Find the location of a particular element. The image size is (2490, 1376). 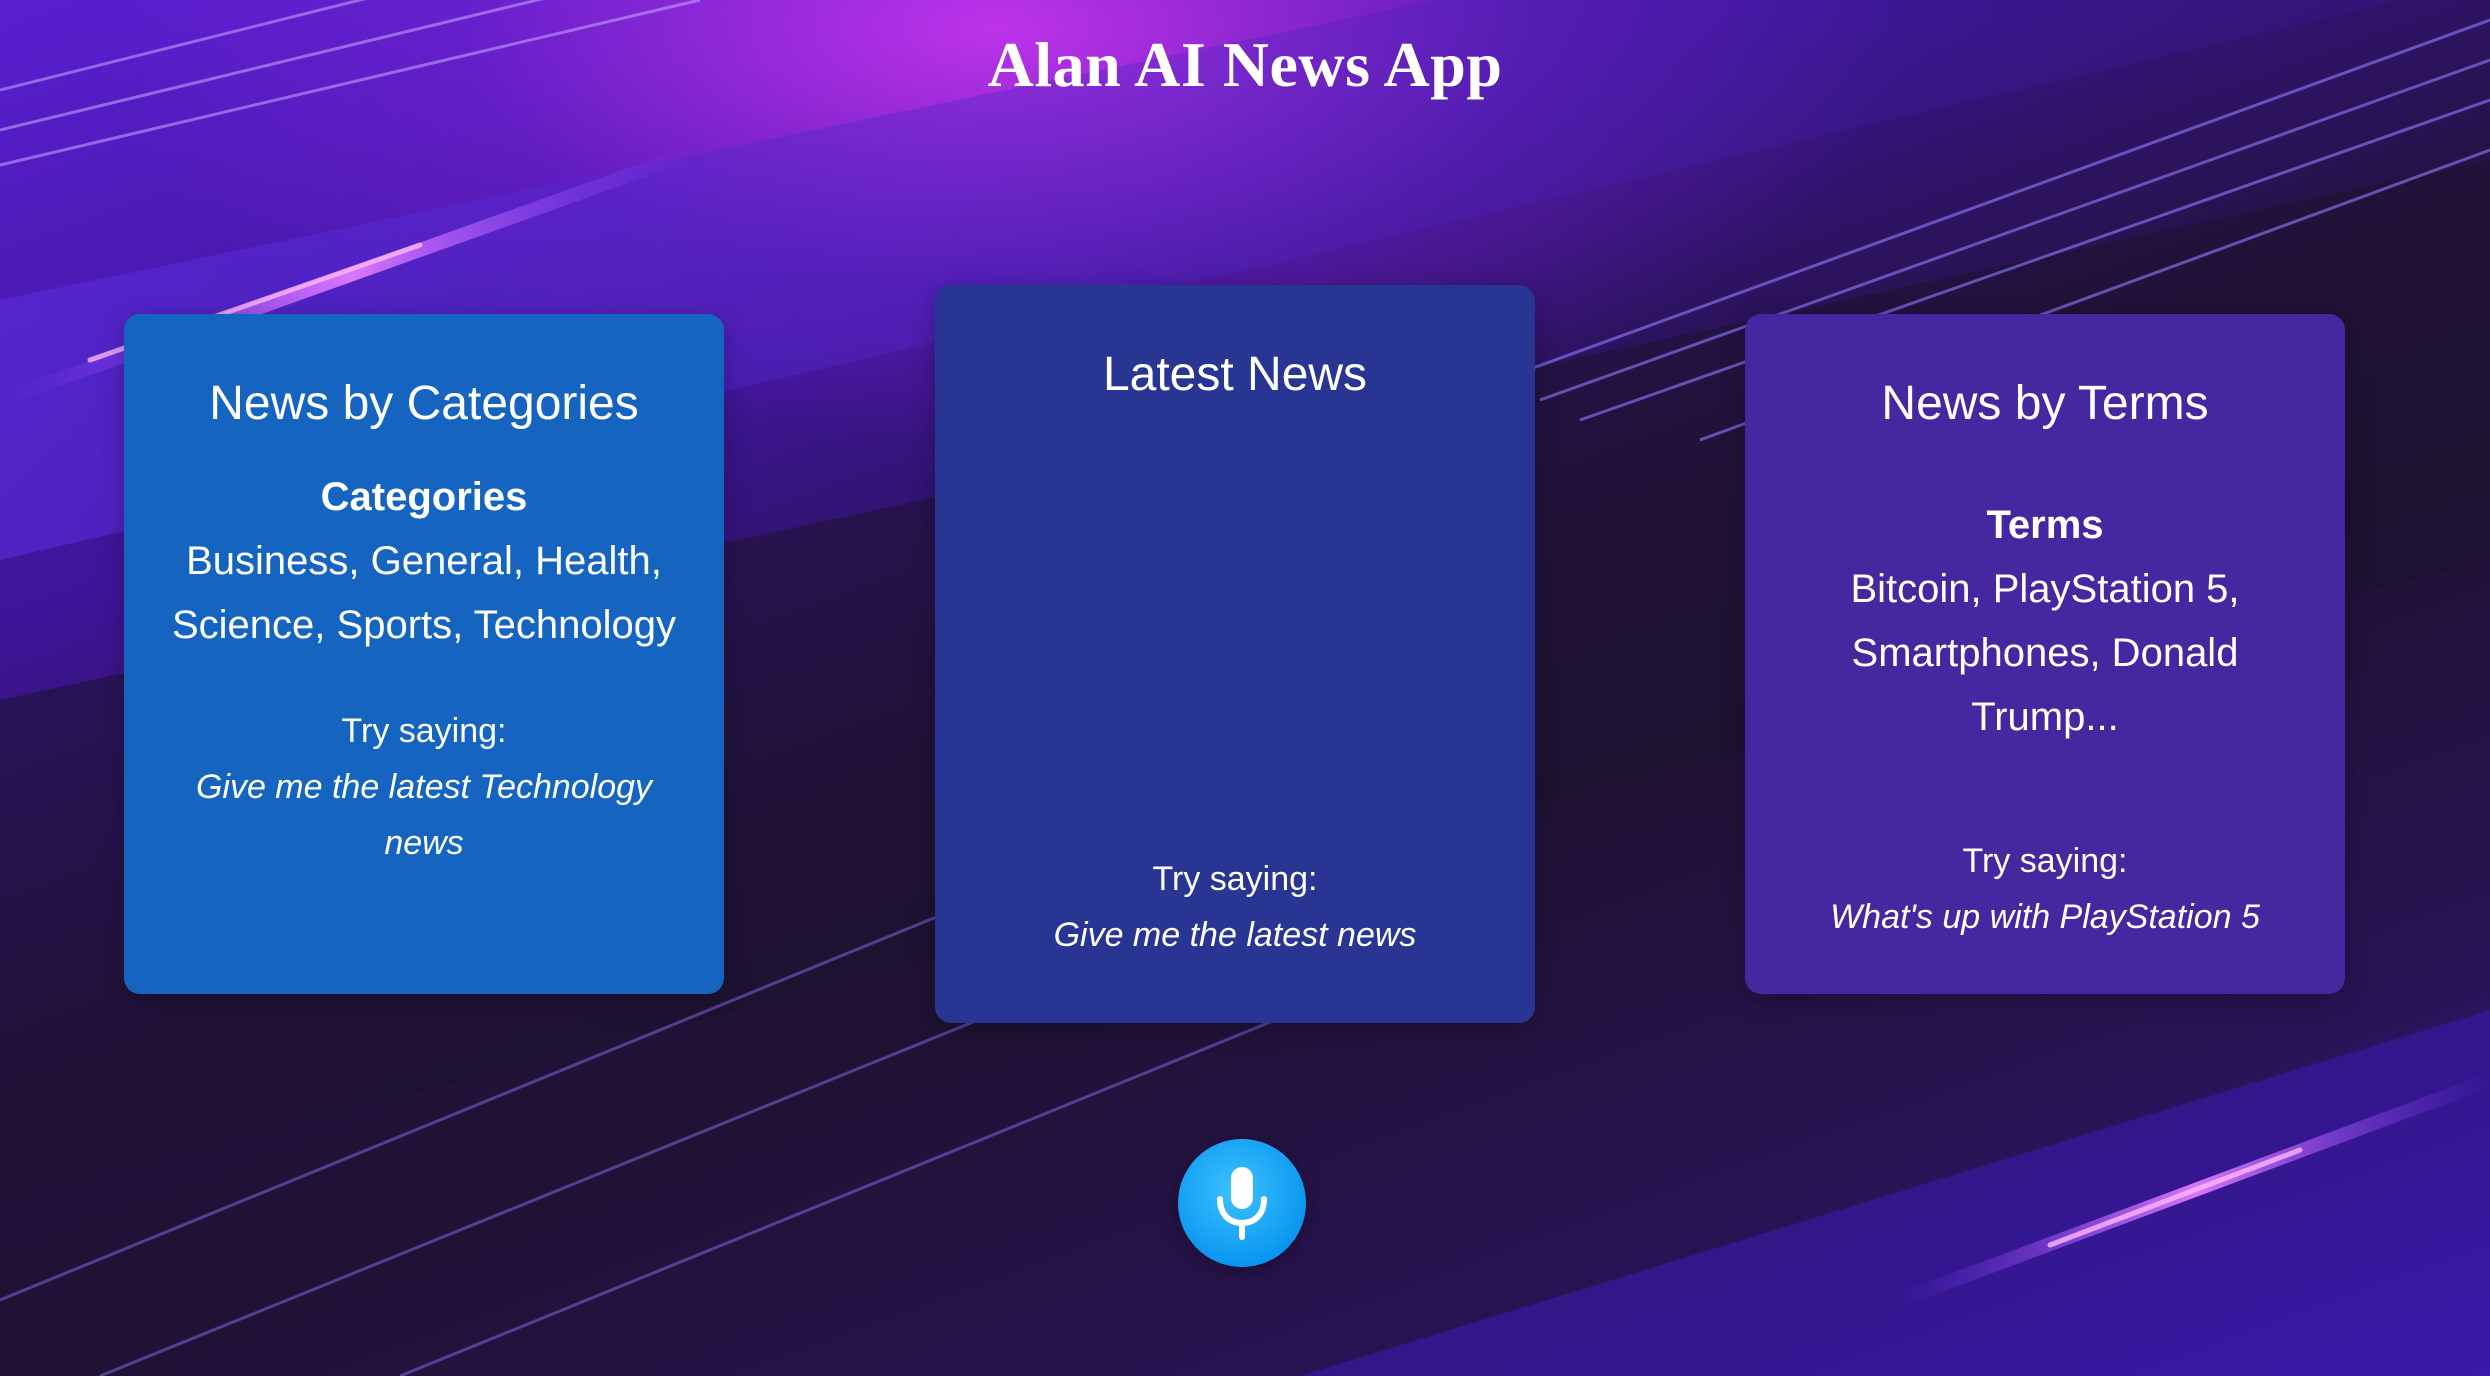

latest-try-example: Give me the latest news is located at coordinates (1235, 935).